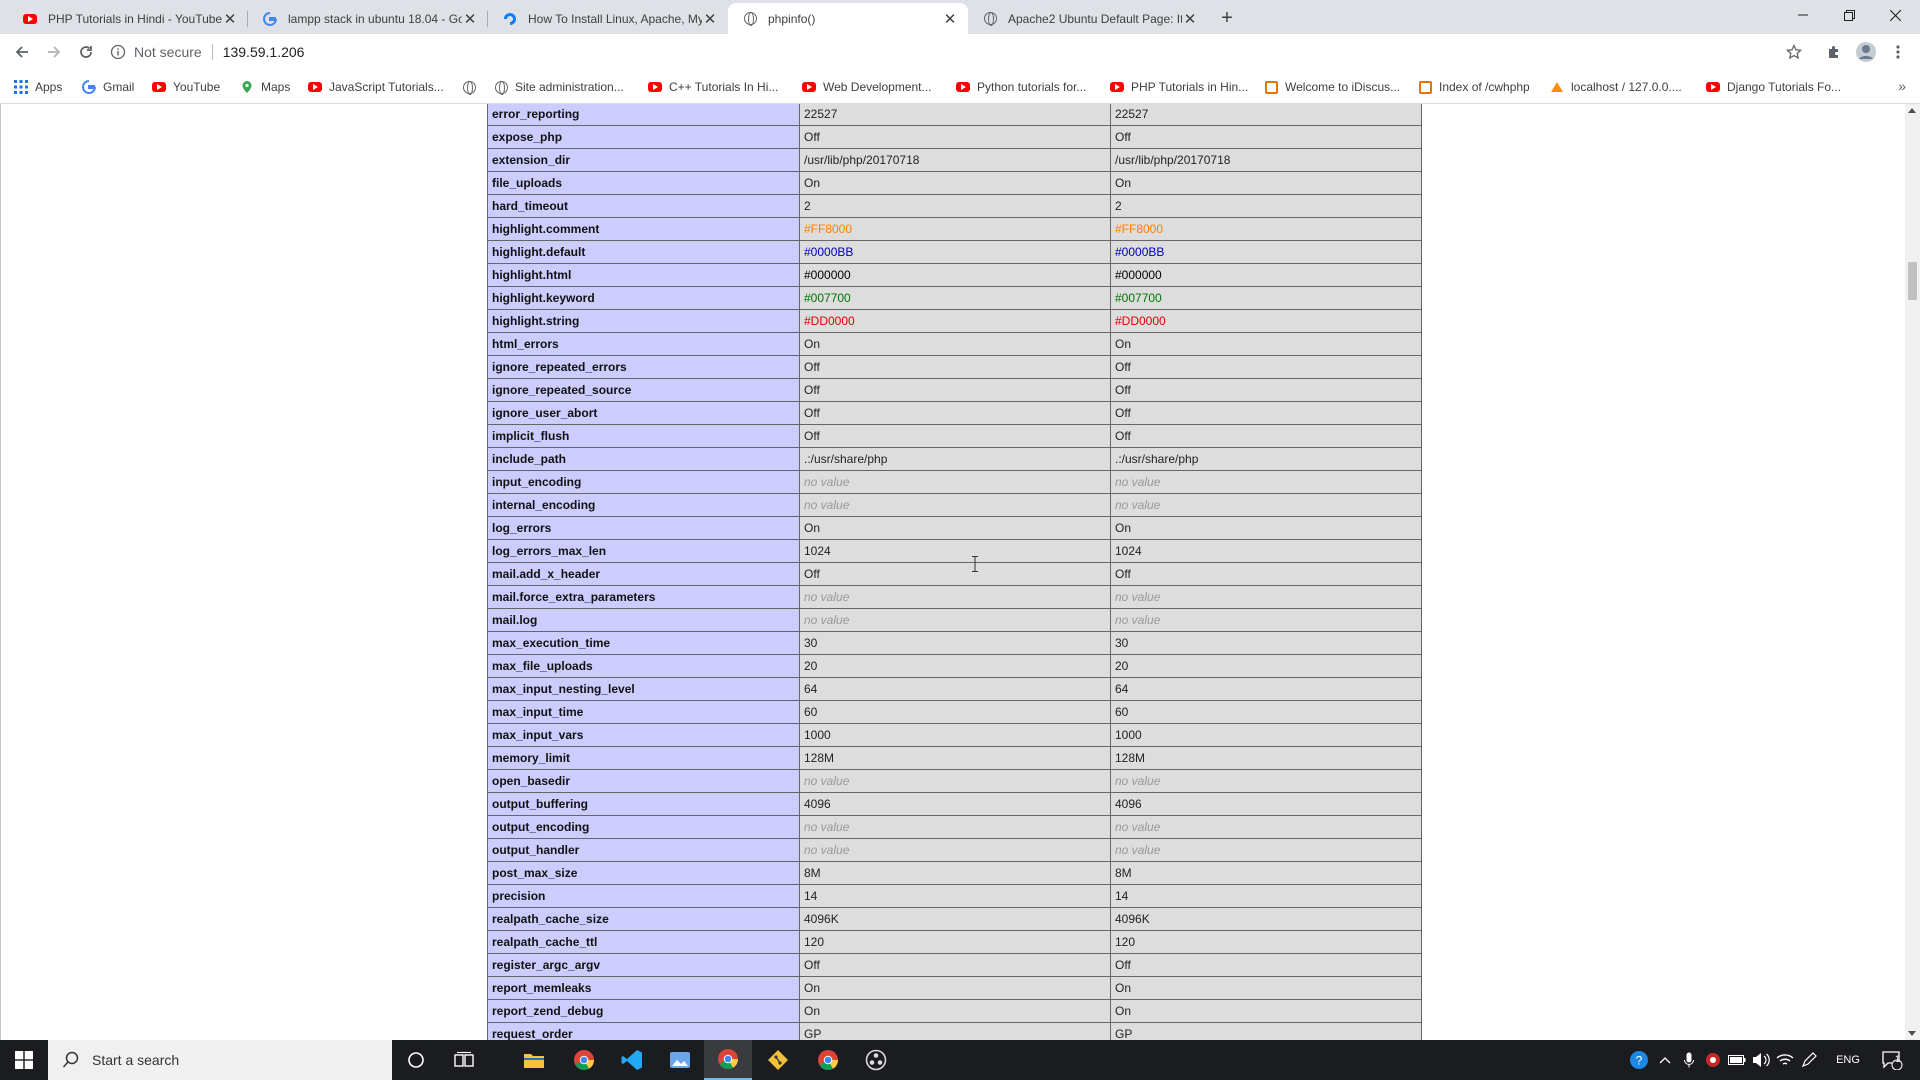 Image resolution: width=1920 pixels, height=1080 pixels. I want to click on bookmark-gmail: Gmail, so click(108, 87).